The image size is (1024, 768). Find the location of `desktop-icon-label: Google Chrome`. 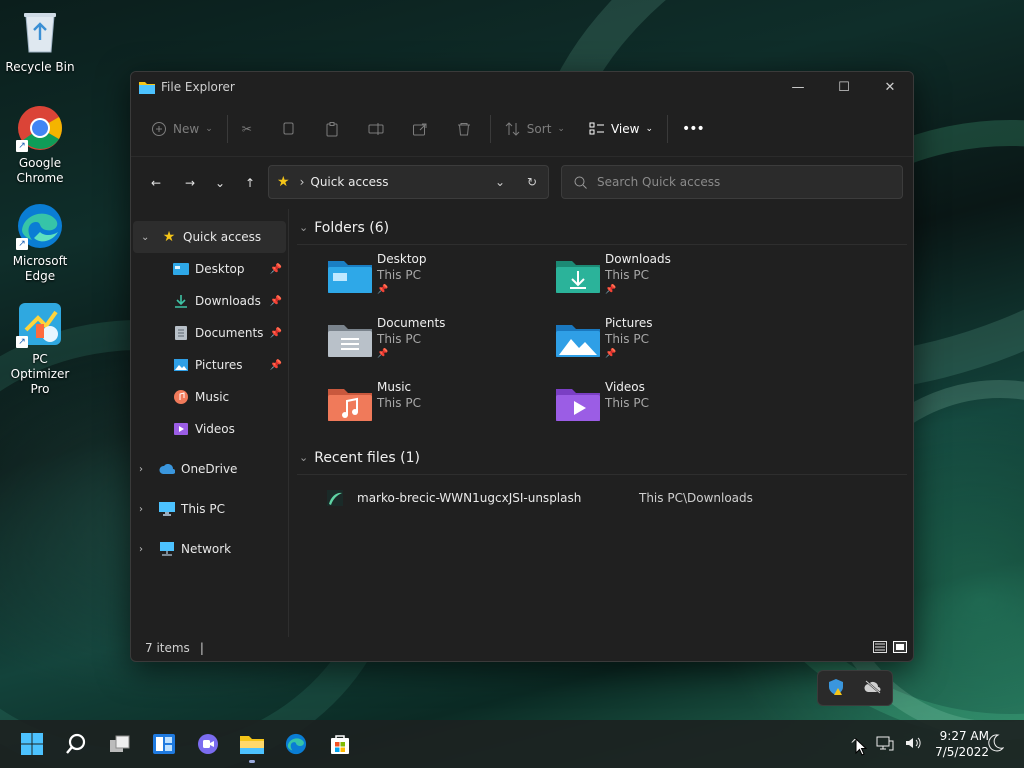

desktop-icon-label: Google Chrome is located at coordinates (40, 170).